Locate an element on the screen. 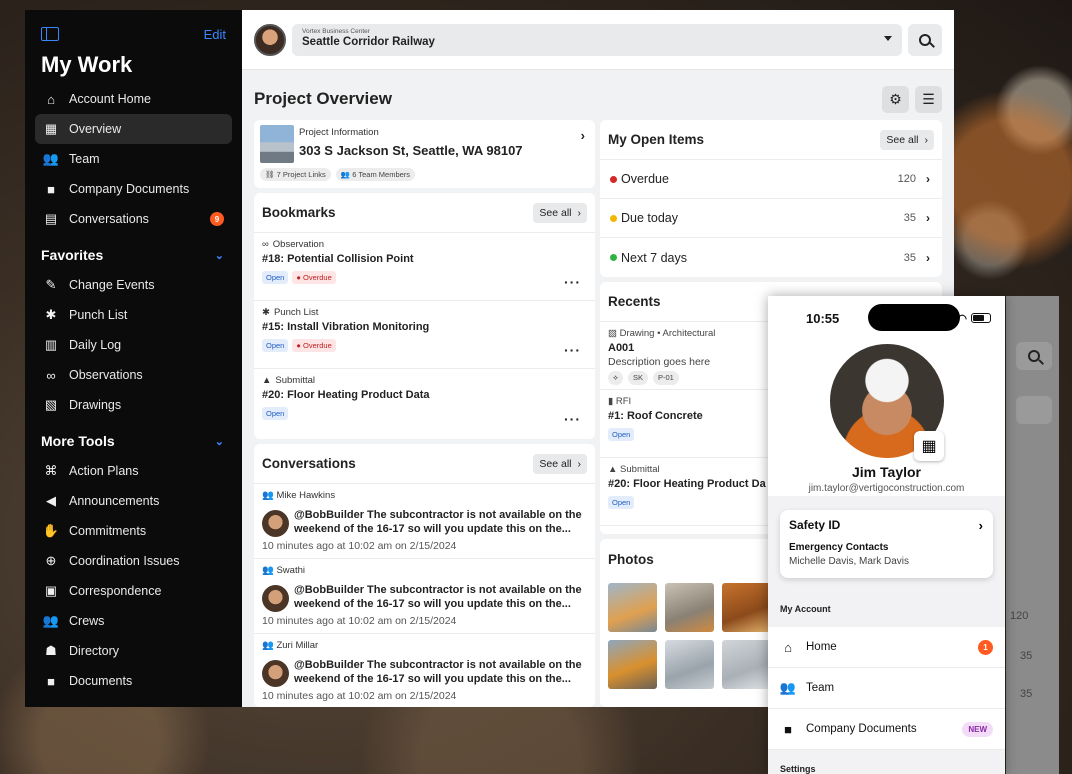  search-button is located at coordinates (925, 39).